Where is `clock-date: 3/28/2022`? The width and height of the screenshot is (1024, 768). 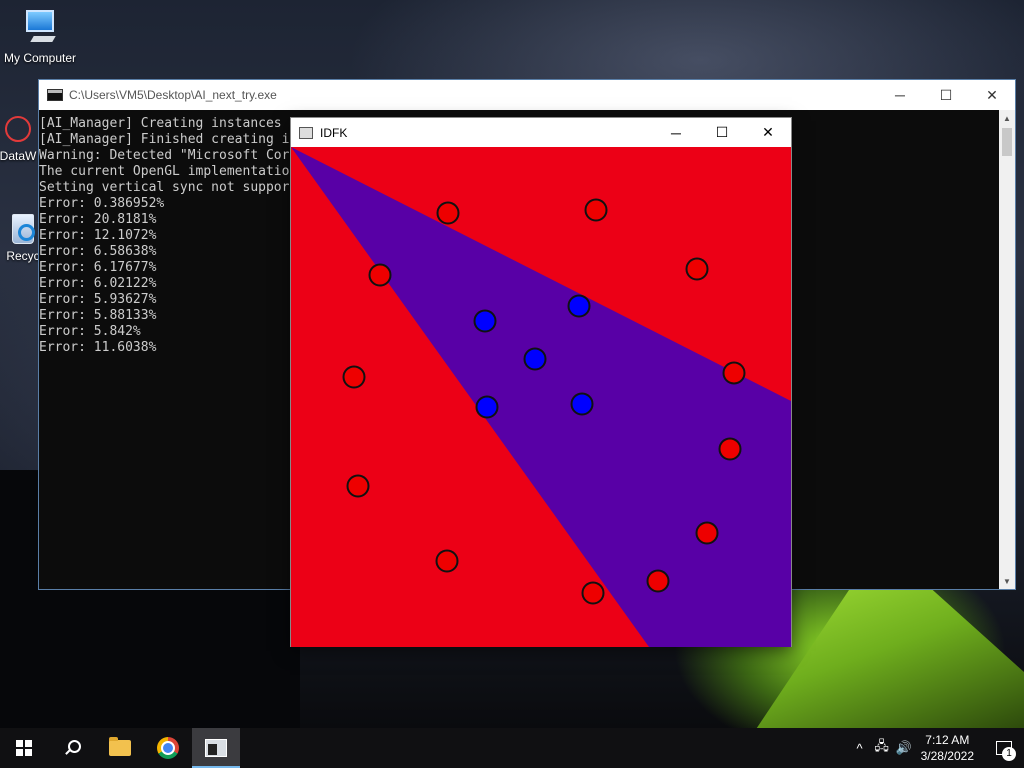 clock-date: 3/28/2022 is located at coordinates (947, 756).